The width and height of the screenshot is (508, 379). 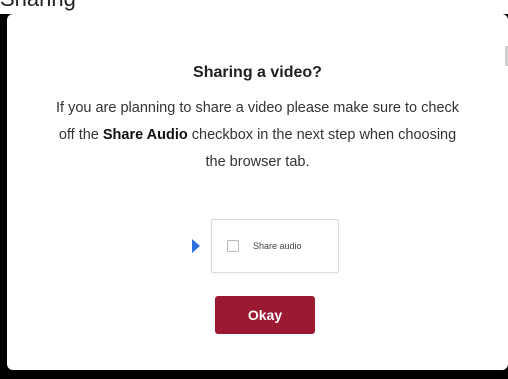 What do you see at coordinates (145, 135) in the screenshot?
I see `message-bold-text: Share Audio` at bounding box center [145, 135].